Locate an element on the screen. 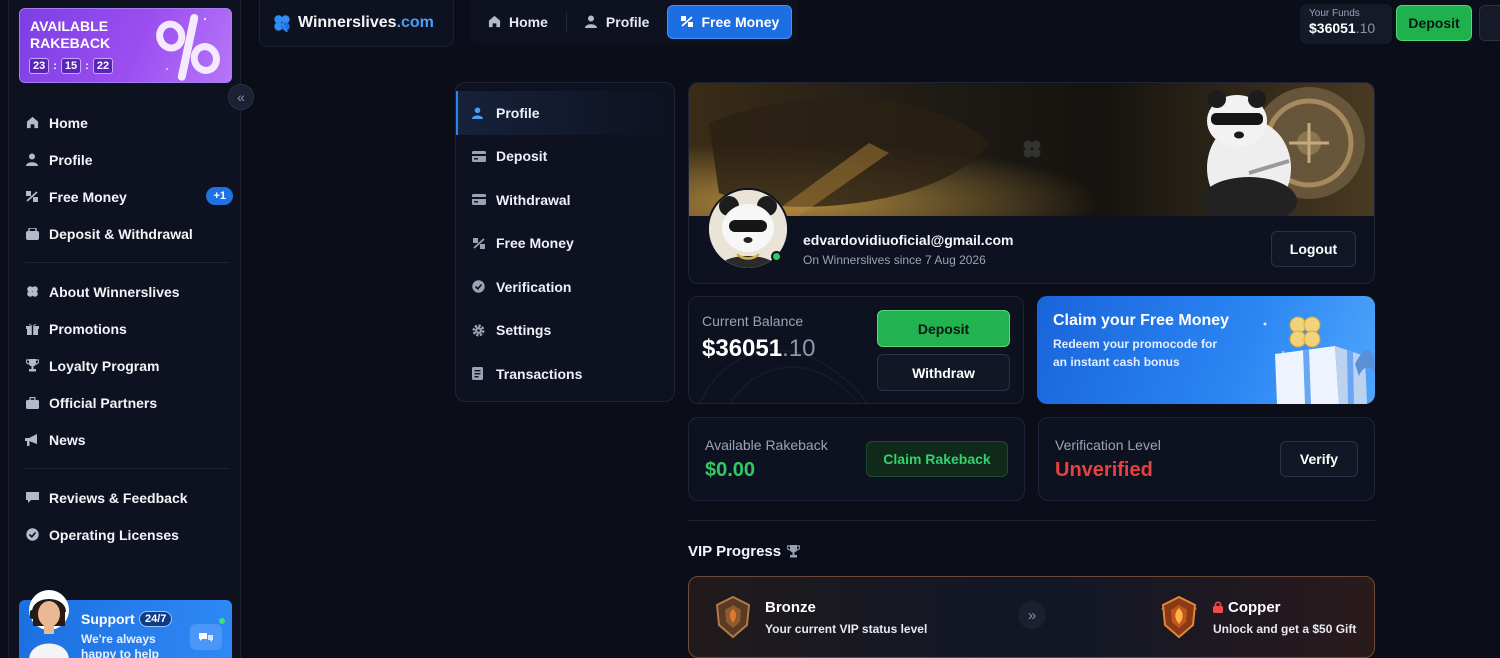  balance-label: Current Balance is located at coordinates (753, 321).